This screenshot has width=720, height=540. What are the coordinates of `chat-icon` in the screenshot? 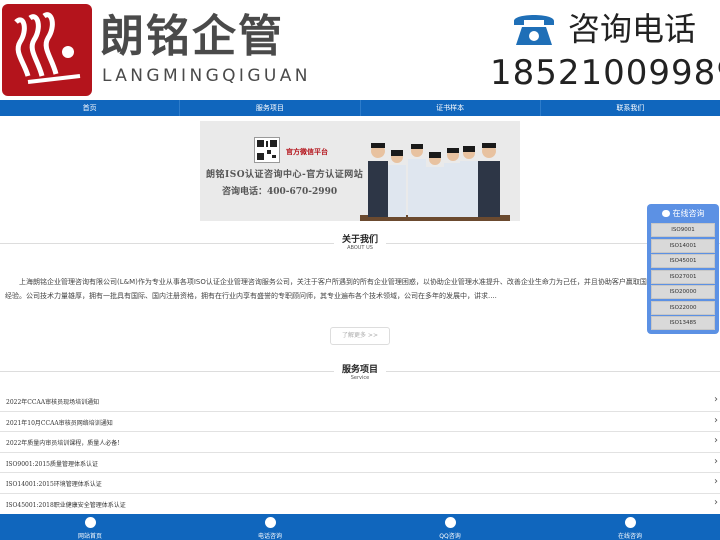 It's located at (630, 522).